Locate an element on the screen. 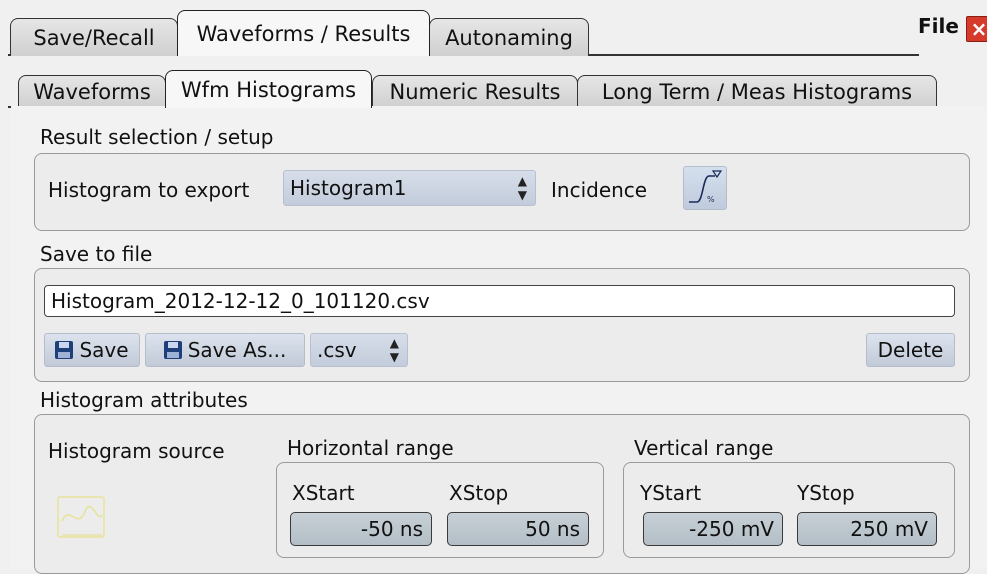 The height and width of the screenshot is (574, 987). save-to-file-title: Save to file is located at coordinates (96, 254).